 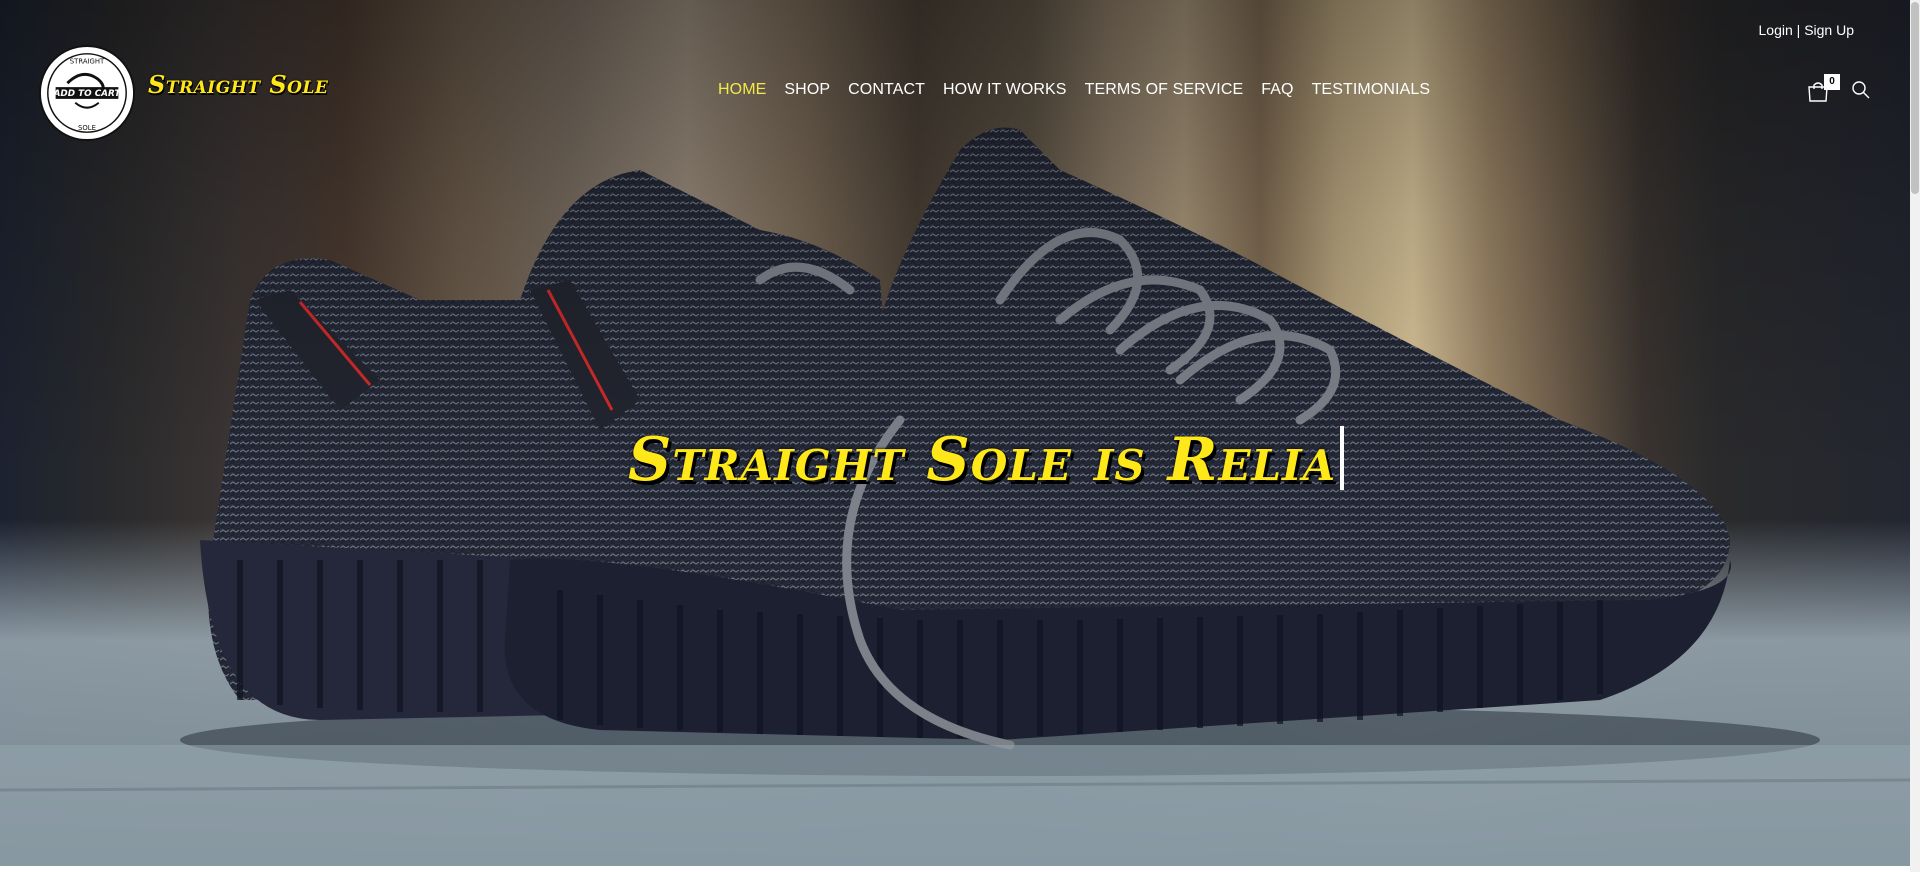 I want to click on hero-headline-text: Straight Sole is Relia, so click(x=982, y=460).